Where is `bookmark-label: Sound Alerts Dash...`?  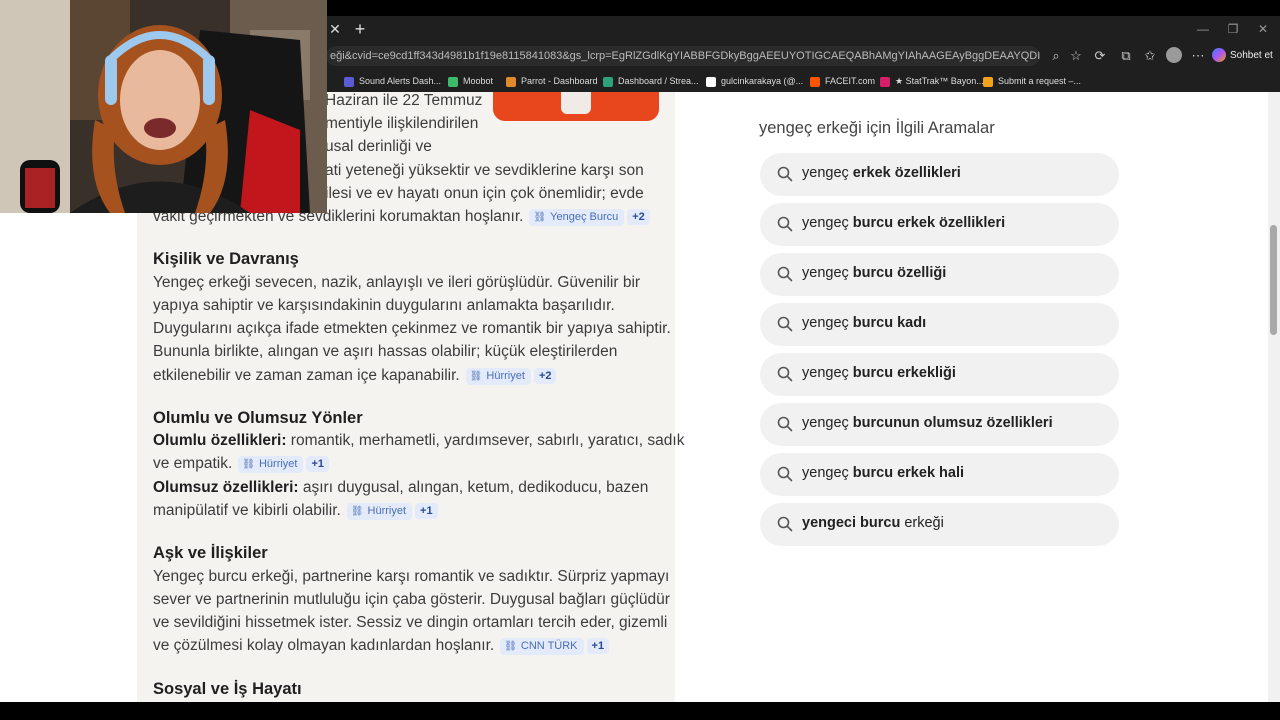 bookmark-label: Sound Alerts Dash... is located at coordinates (400, 81).